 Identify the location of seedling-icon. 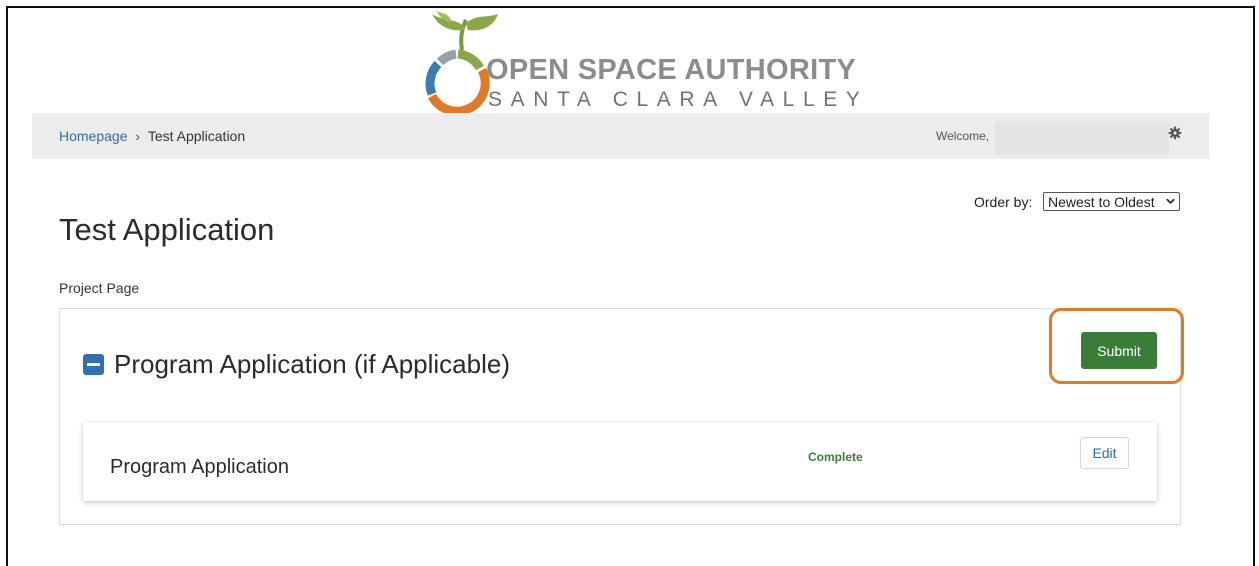
(465, 30).